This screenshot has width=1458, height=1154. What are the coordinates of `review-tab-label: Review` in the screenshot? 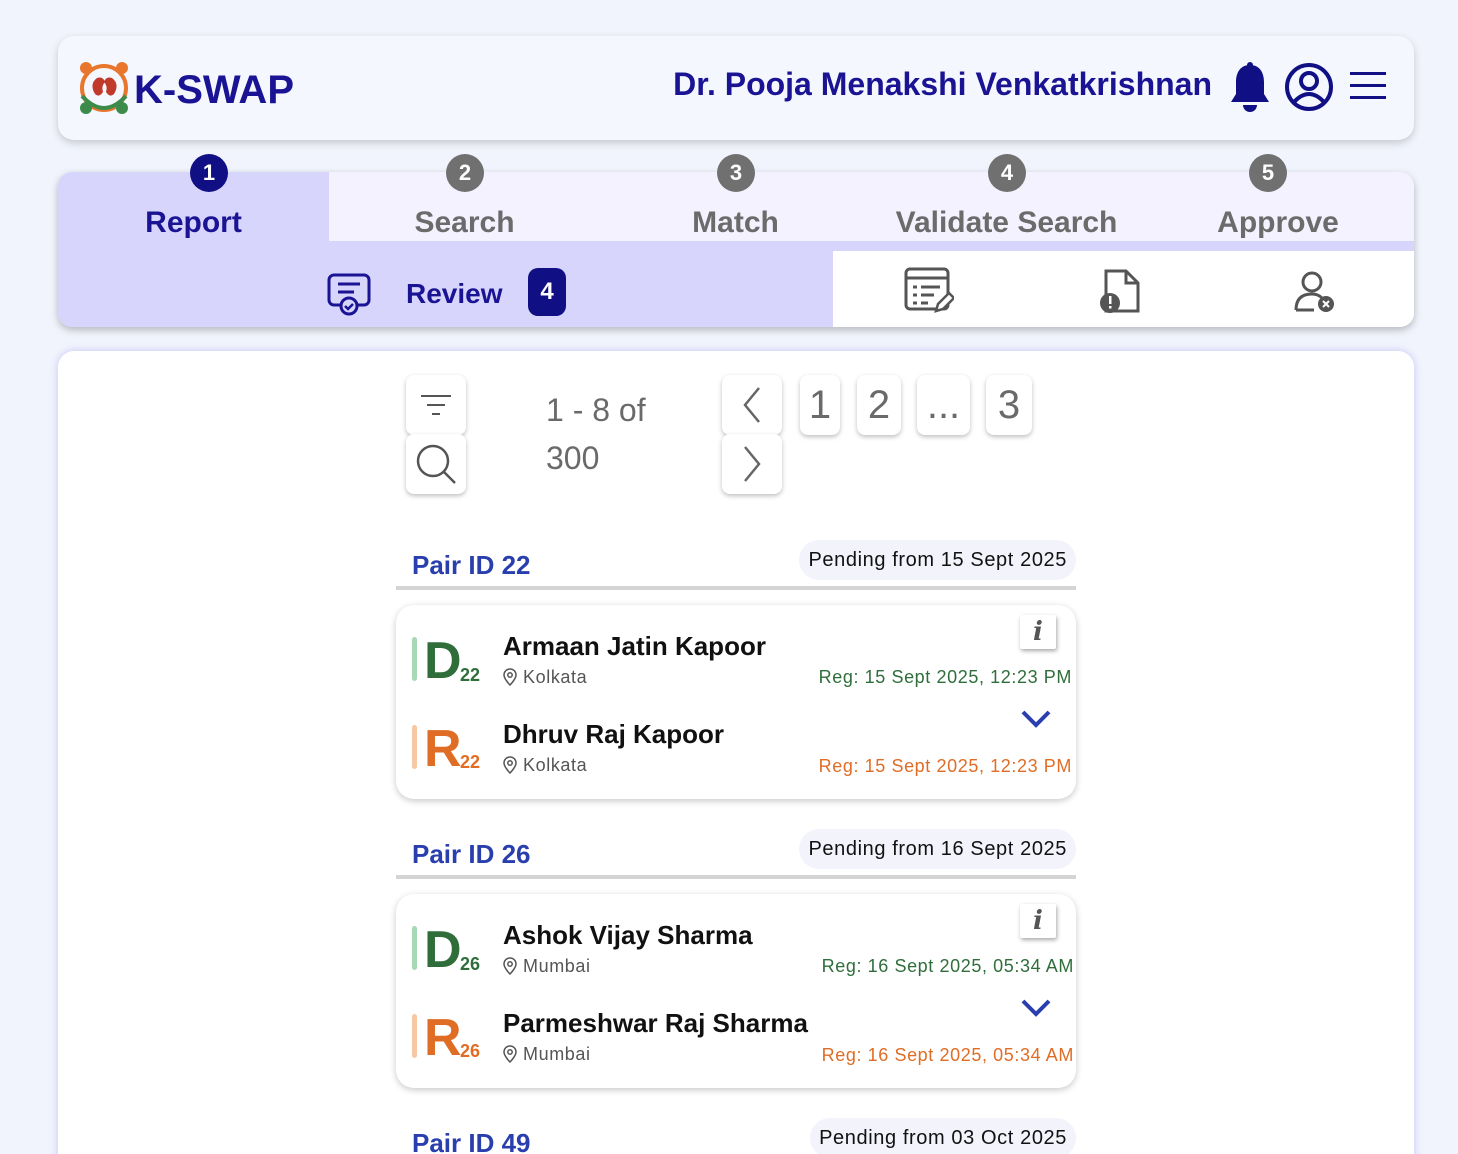 It's located at (454, 294).